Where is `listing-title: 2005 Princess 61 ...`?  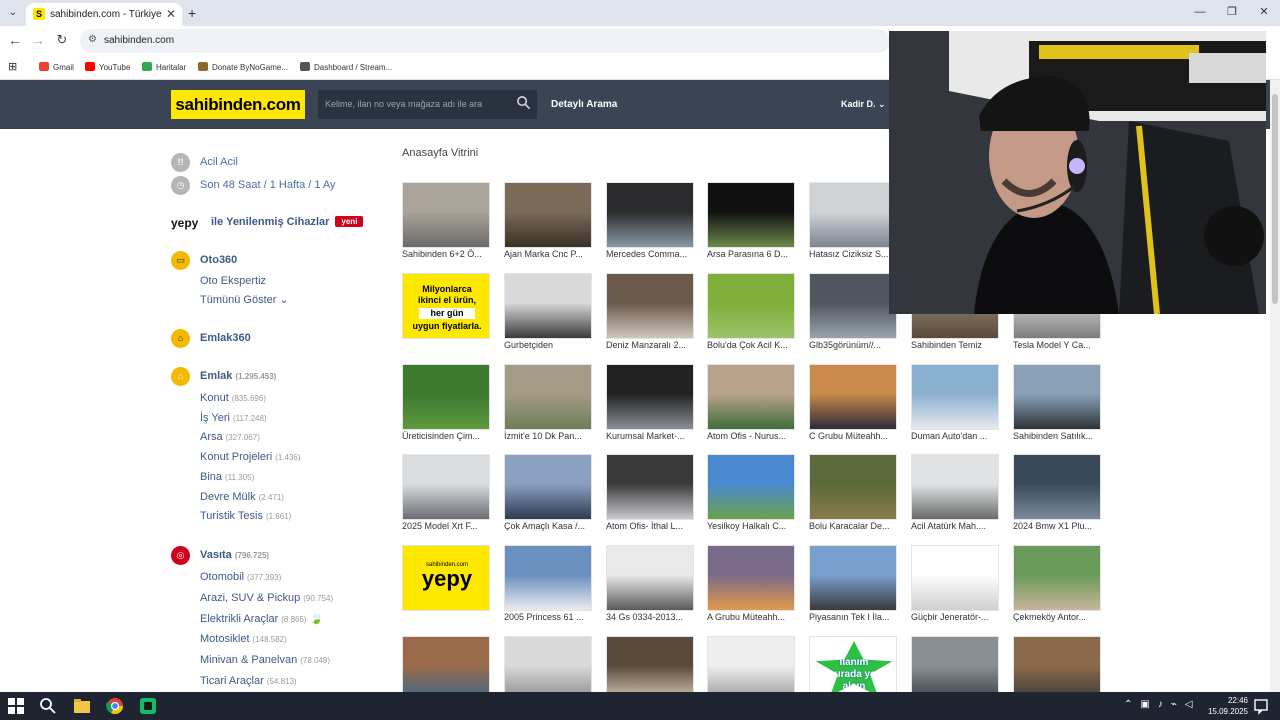
listing-title: 2005 Princess 61 ... is located at coordinates (555, 617).